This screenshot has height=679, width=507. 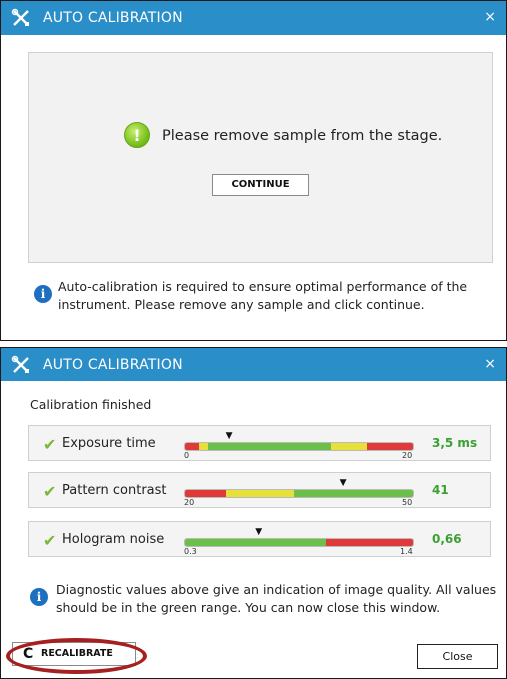 What do you see at coordinates (440, 490) in the screenshot?
I see `pattern-contrast-value: 41` at bounding box center [440, 490].